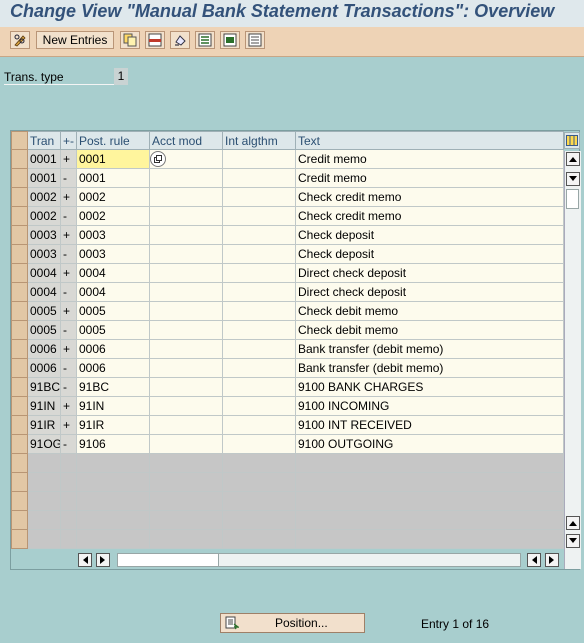 The height and width of the screenshot is (643, 584). Describe the element at coordinates (573, 179) in the screenshot. I see `page-up-button` at that location.